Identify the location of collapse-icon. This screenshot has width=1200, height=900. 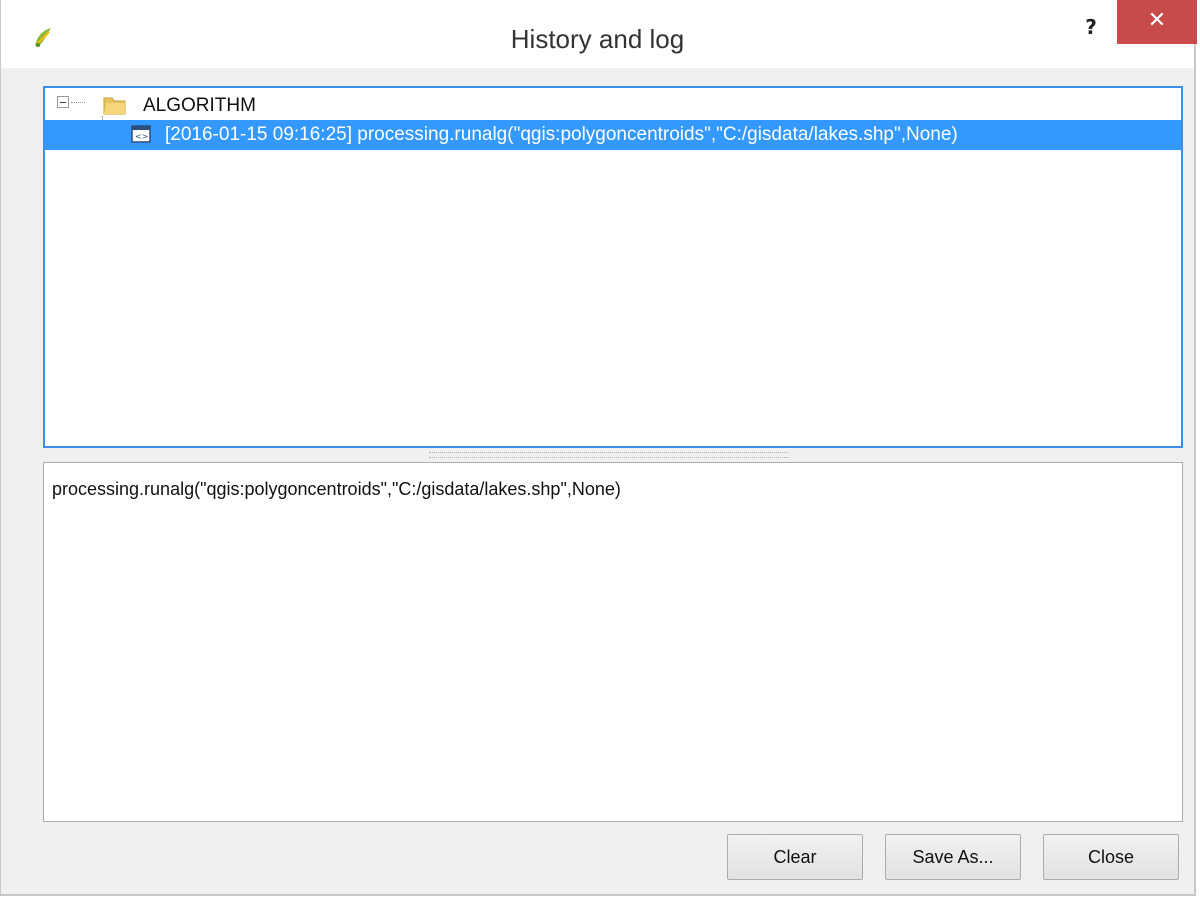
(63, 102).